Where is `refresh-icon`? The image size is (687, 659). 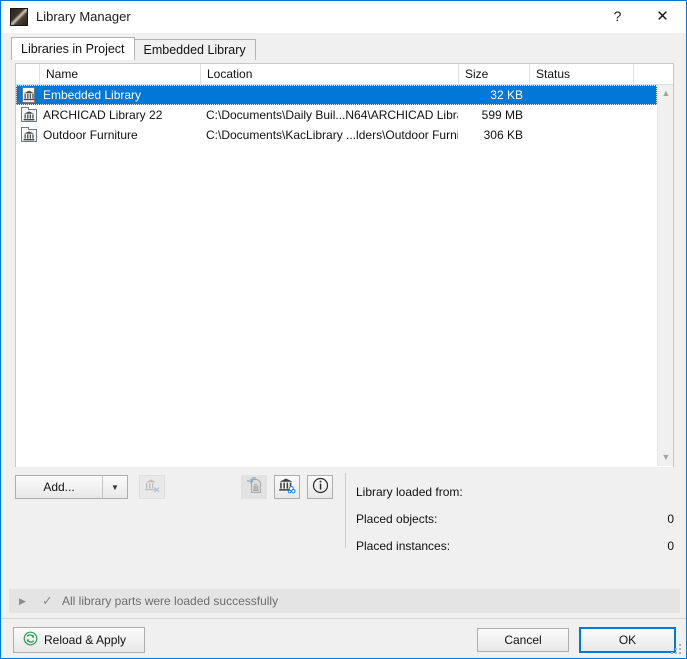 refresh-icon is located at coordinates (30, 640).